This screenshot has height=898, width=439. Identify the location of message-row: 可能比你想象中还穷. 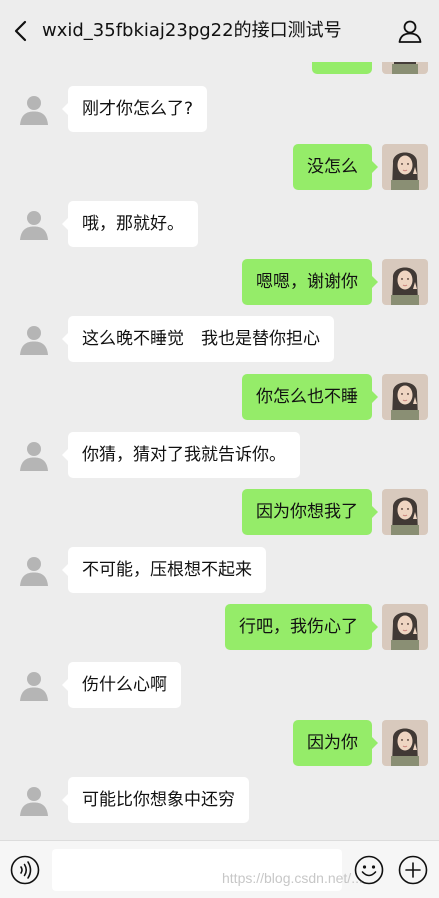
(219, 800).